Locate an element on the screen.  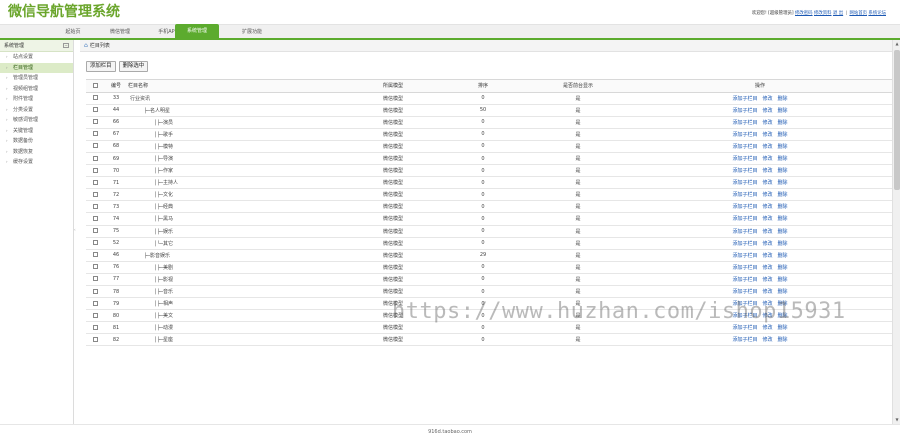
tab-start: 起始页 is located at coordinates (73, 32).